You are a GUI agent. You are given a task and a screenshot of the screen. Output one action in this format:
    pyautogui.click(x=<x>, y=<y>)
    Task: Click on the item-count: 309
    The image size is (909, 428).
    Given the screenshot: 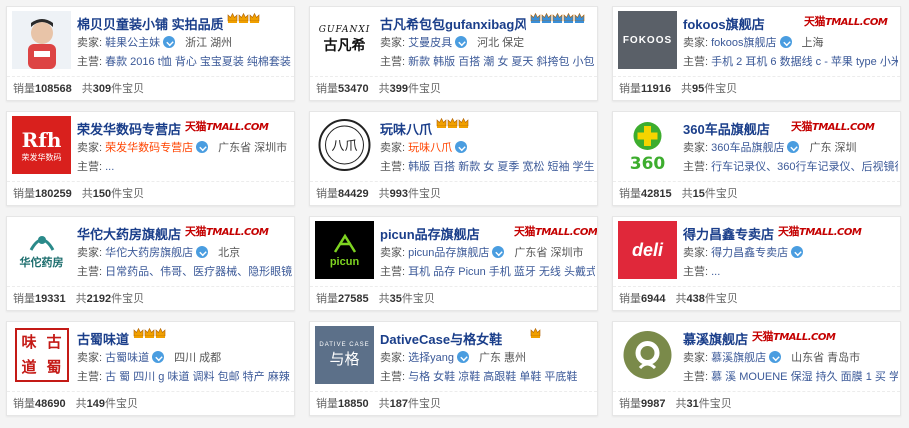 What is the action you would take?
    pyautogui.click(x=102, y=89)
    